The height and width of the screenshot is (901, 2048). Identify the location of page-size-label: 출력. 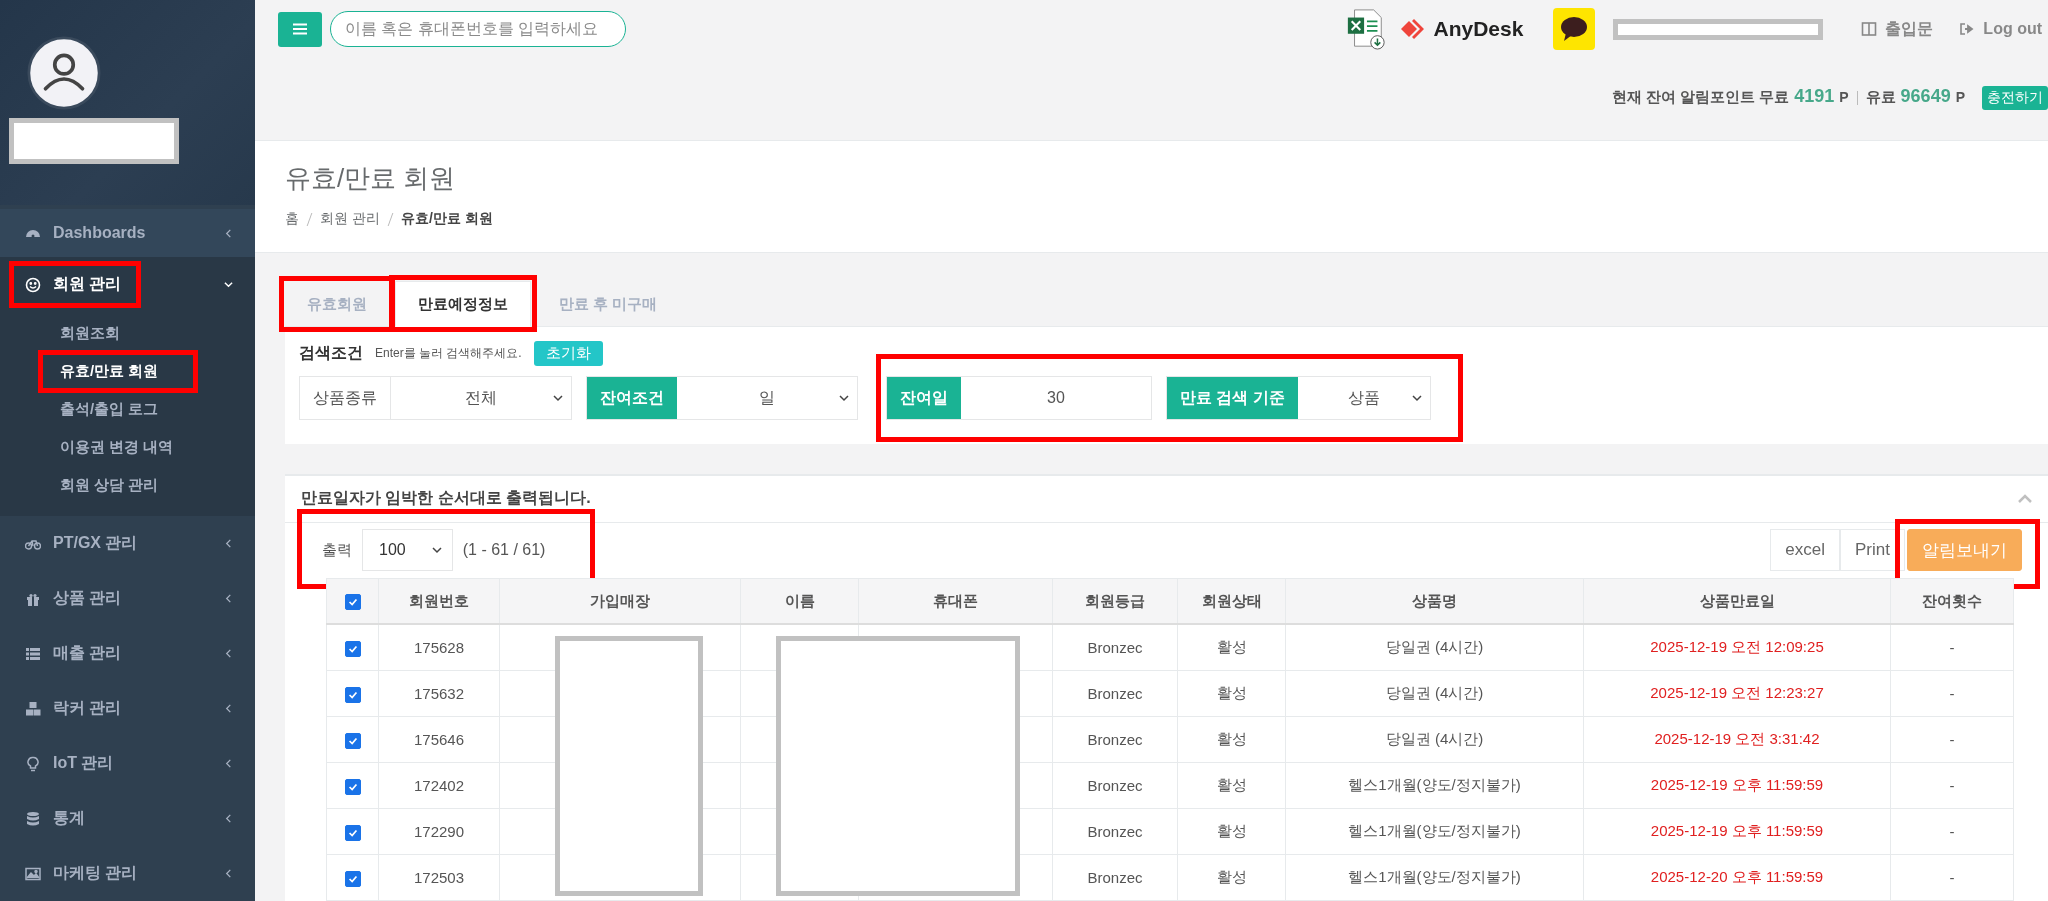
(337, 550).